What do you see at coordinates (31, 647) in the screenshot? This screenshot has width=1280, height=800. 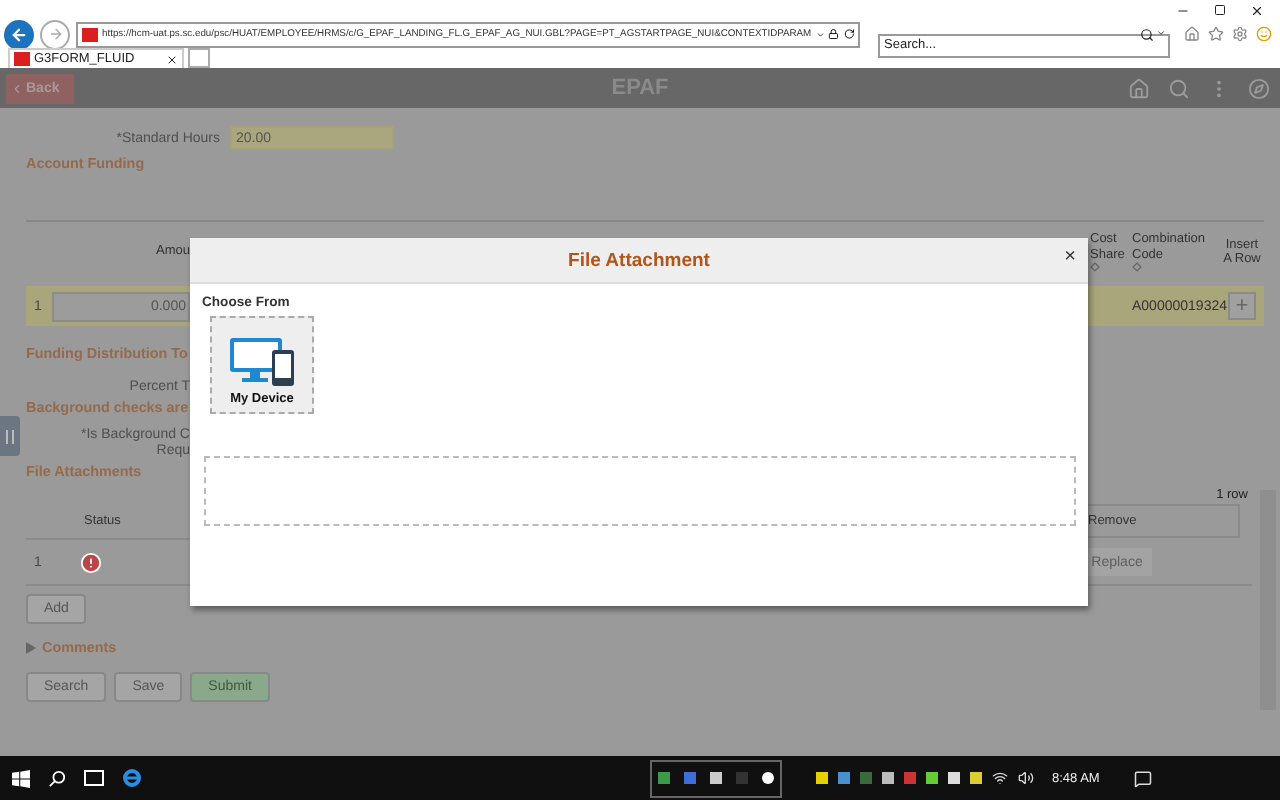 I see `caret-icon` at bounding box center [31, 647].